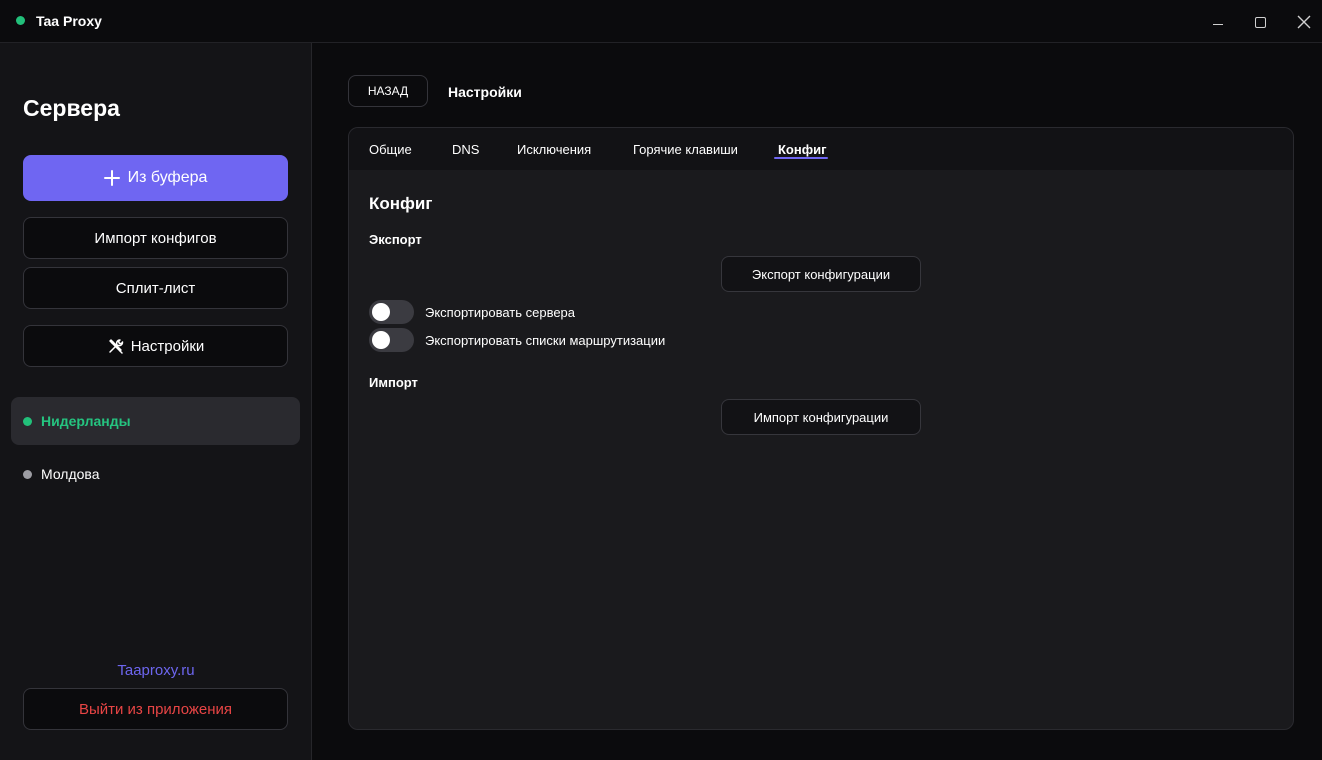 The image size is (1322, 760). I want to click on settings-button: Настройки, so click(155, 346).